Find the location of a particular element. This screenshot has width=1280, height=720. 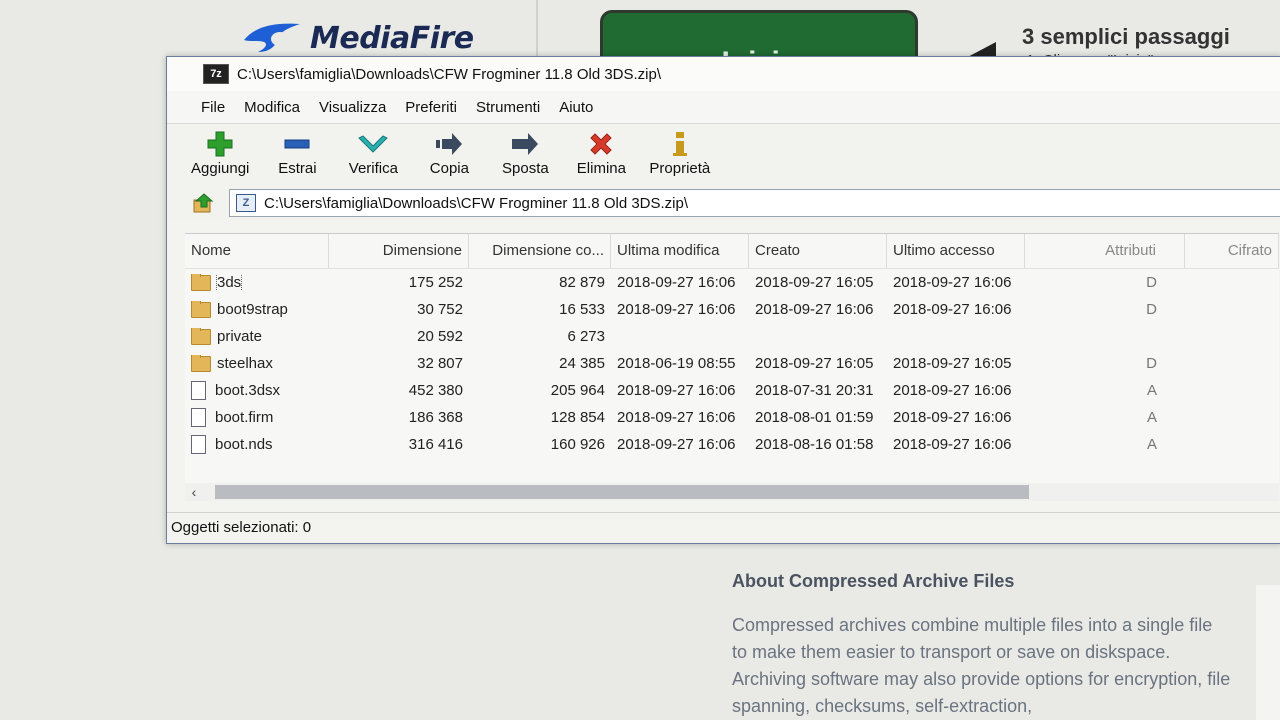

move-button: Sposta is located at coordinates (525, 150).